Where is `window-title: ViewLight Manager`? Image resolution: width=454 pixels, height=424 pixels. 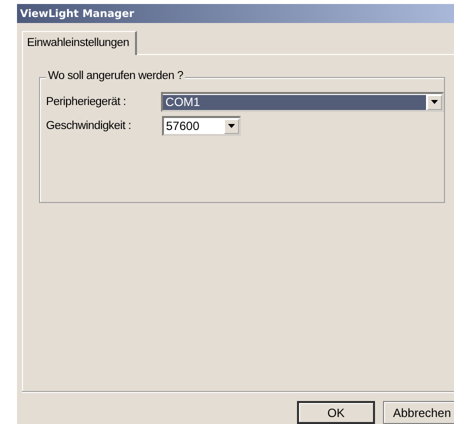
window-title: ViewLight Manager is located at coordinates (77, 14).